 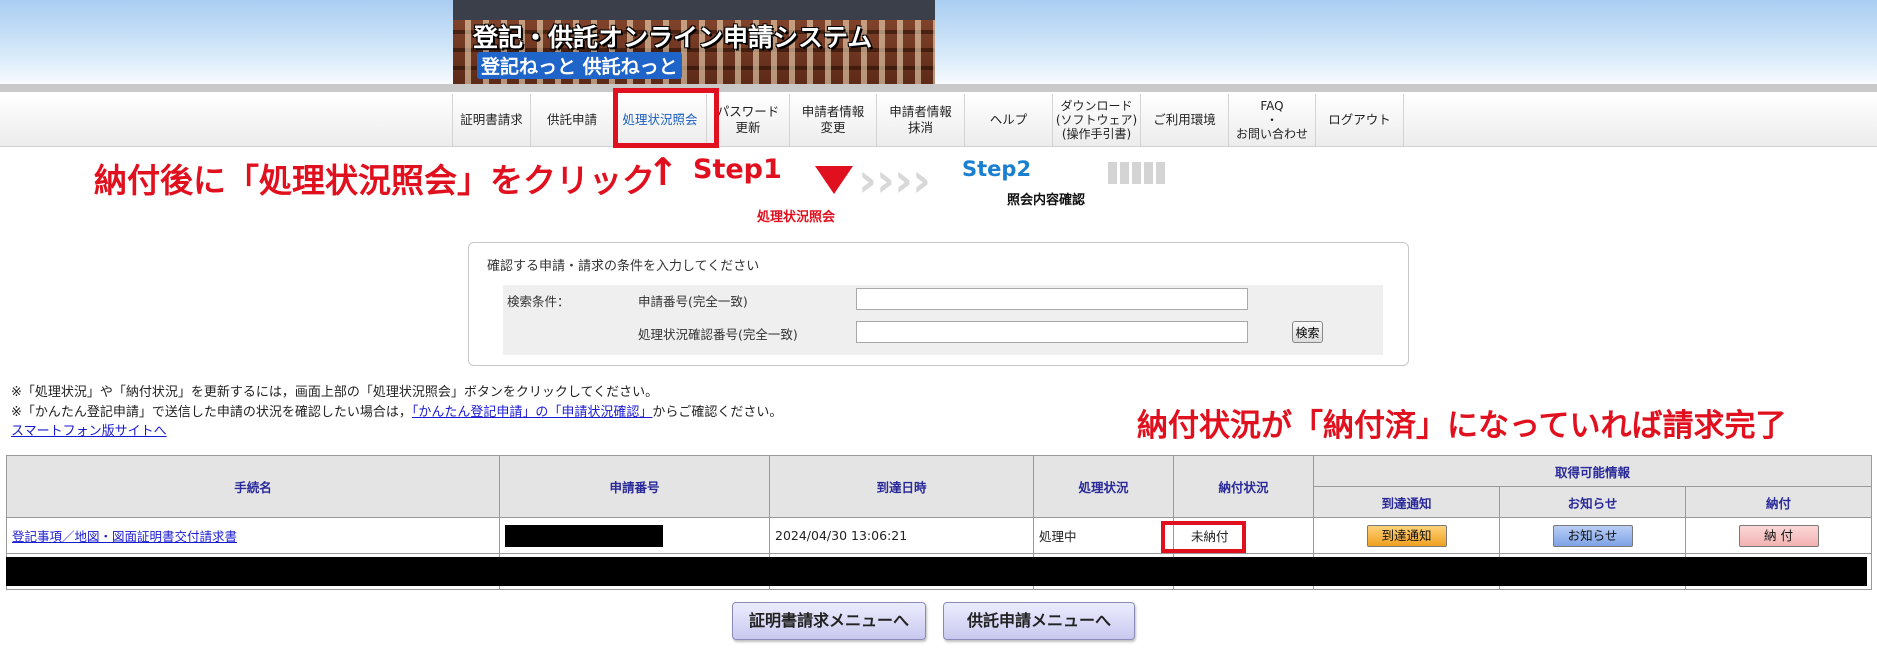 I want to click on nav-applicant-change: 申請者情報 変更, so click(x=833, y=120).